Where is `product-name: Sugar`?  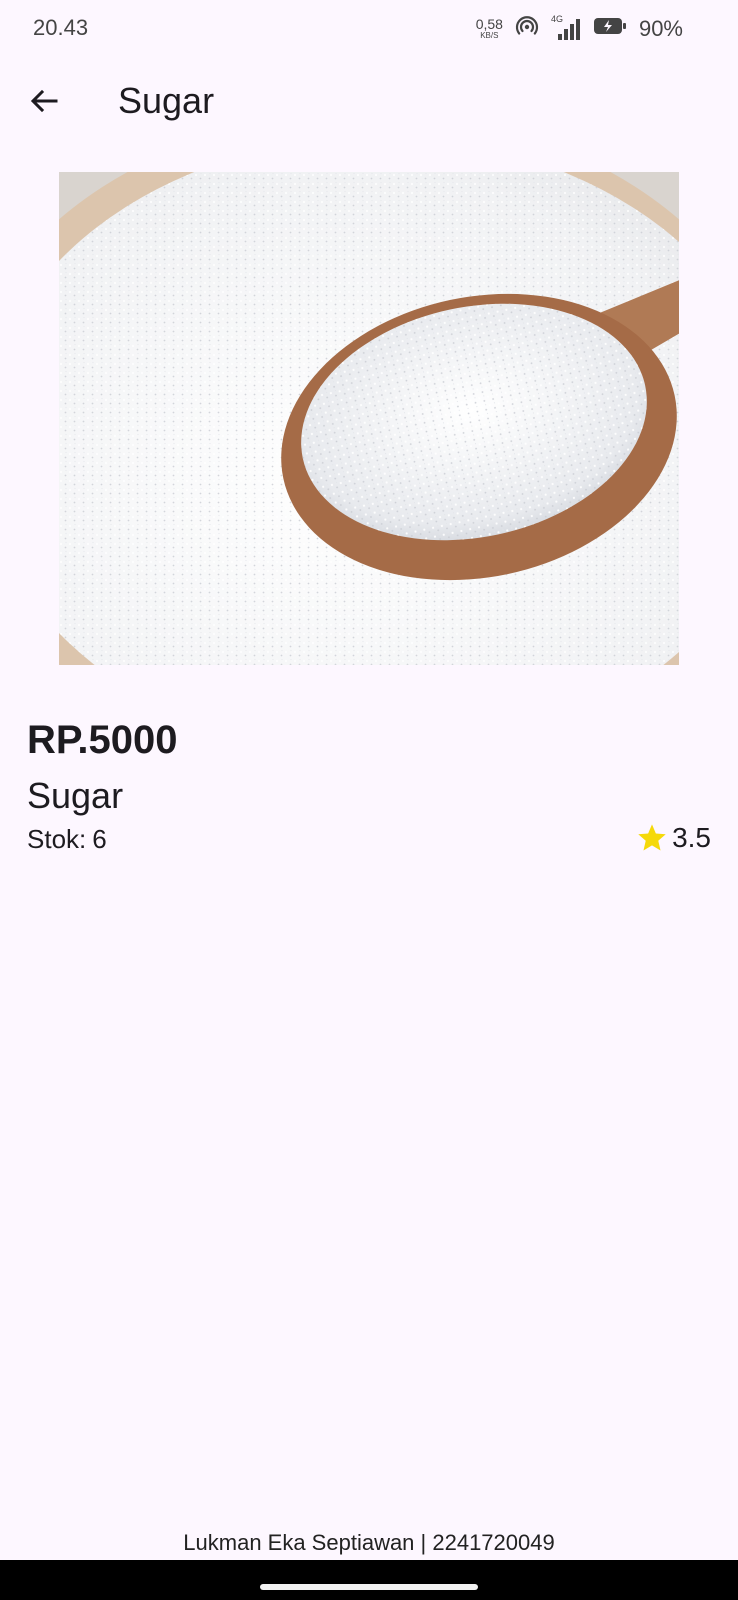 product-name: Sugar is located at coordinates (75, 795).